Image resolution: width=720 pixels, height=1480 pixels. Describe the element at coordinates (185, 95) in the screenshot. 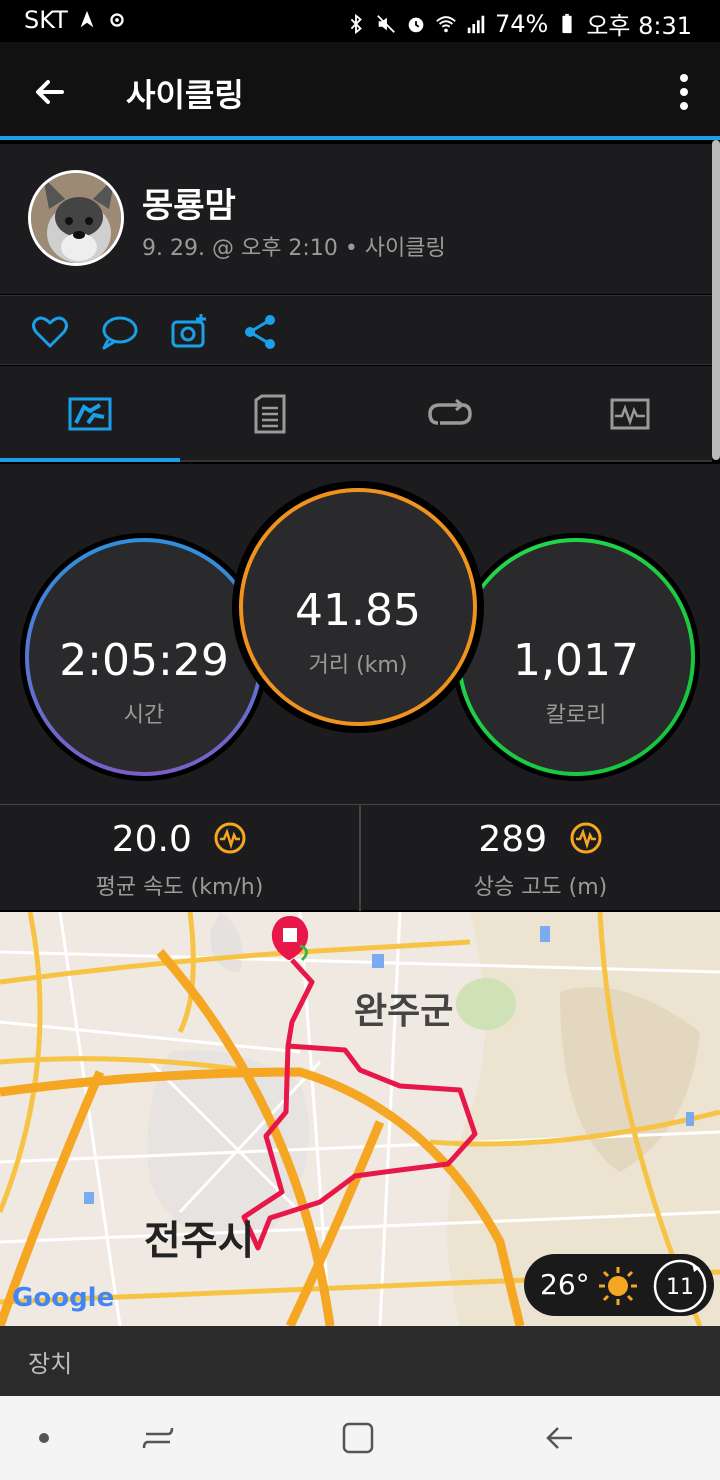

I see `page-title: 사이클링` at that location.